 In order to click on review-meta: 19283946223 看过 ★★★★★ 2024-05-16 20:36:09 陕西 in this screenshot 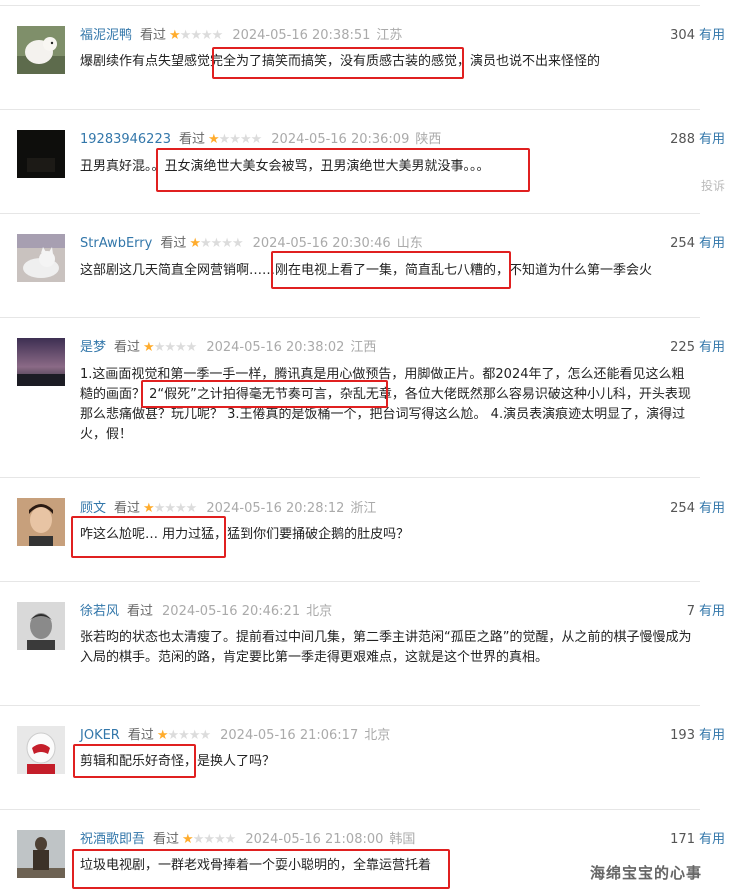, I will do `click(260, 140)`.